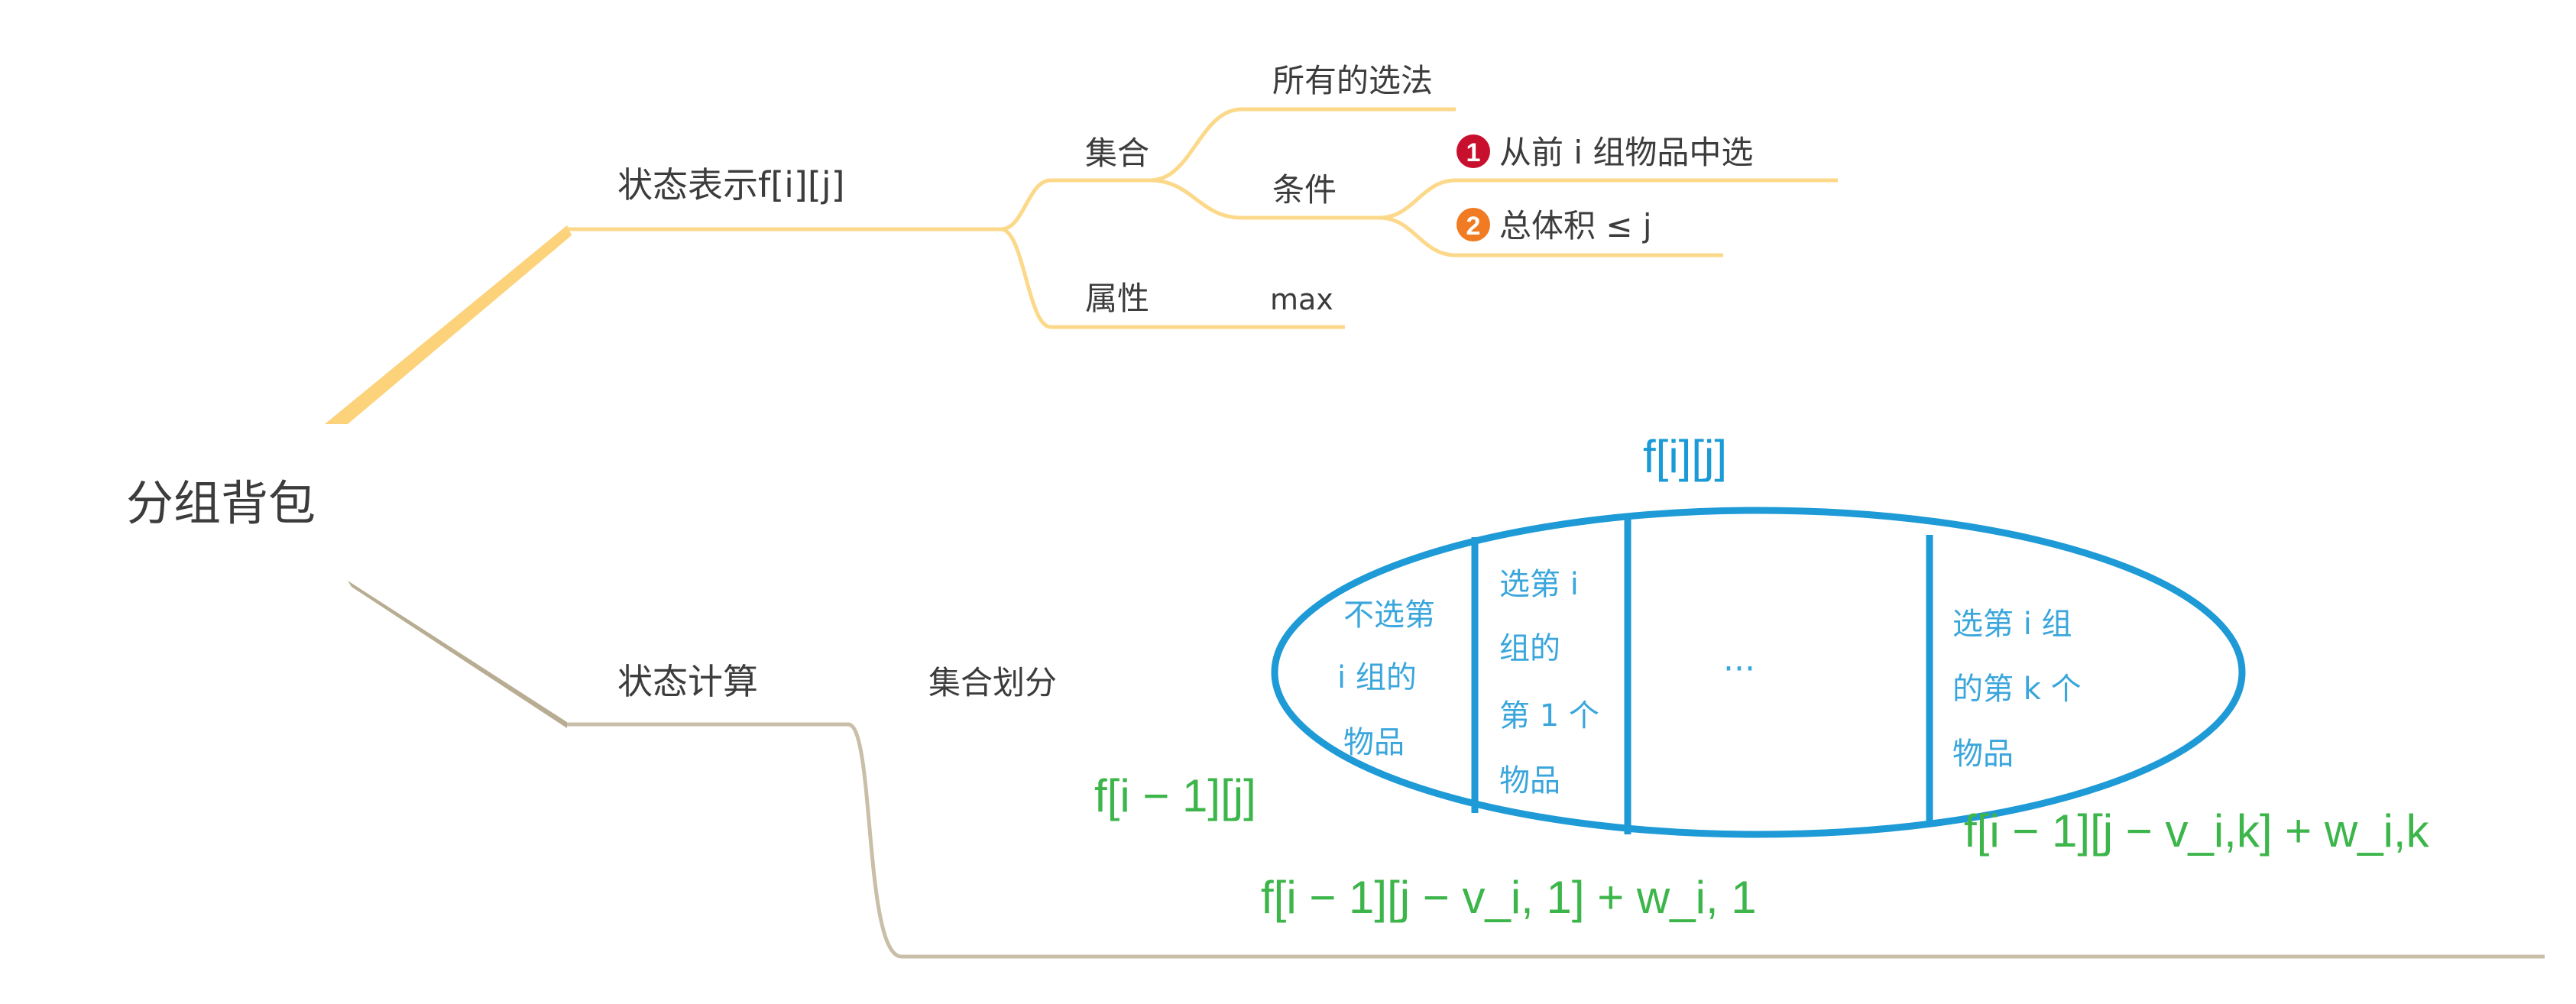 The image size is (2576, 1004). I want to click on upper-trunk-connector, so click(448, 324).